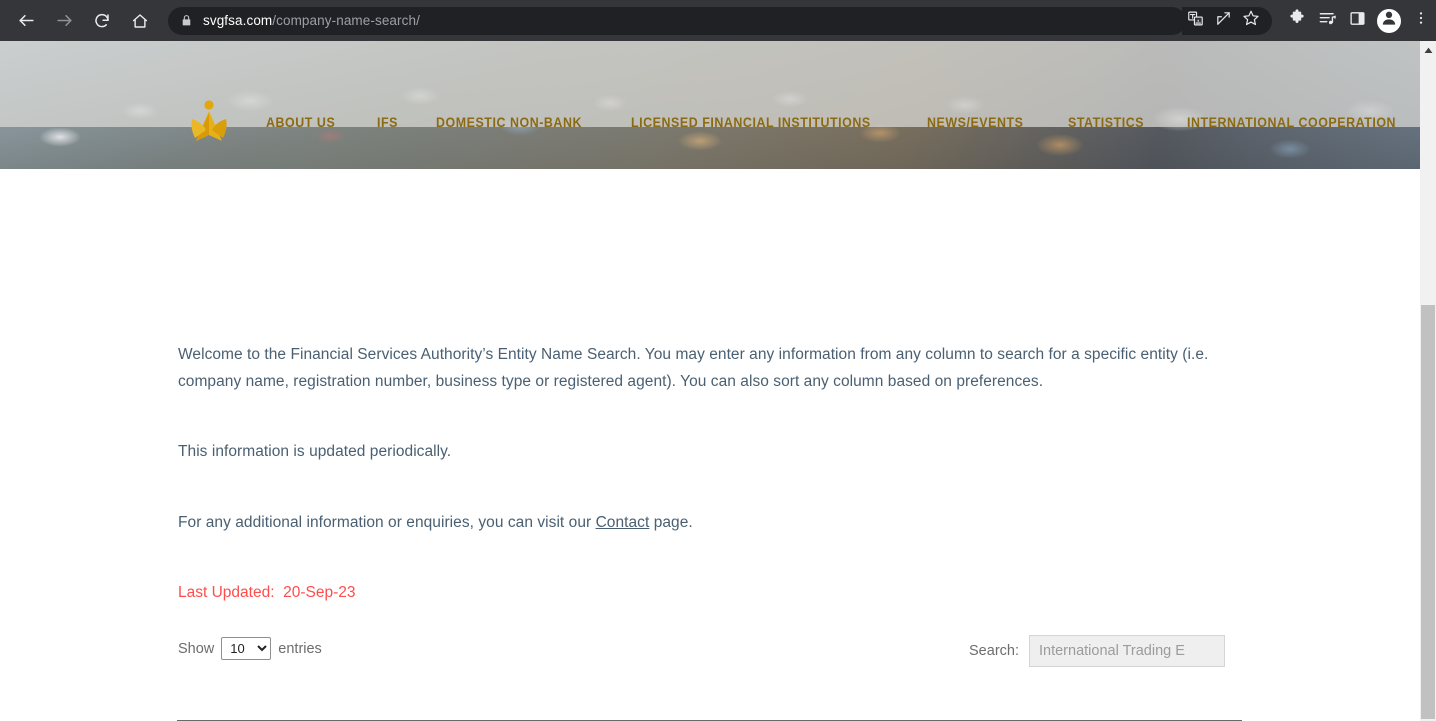  What do you see at coordinates (975, 122) in the screenshot?
I see `nav-item-news-events: NEWS/EVENTS` at bounding box center [975, 122].